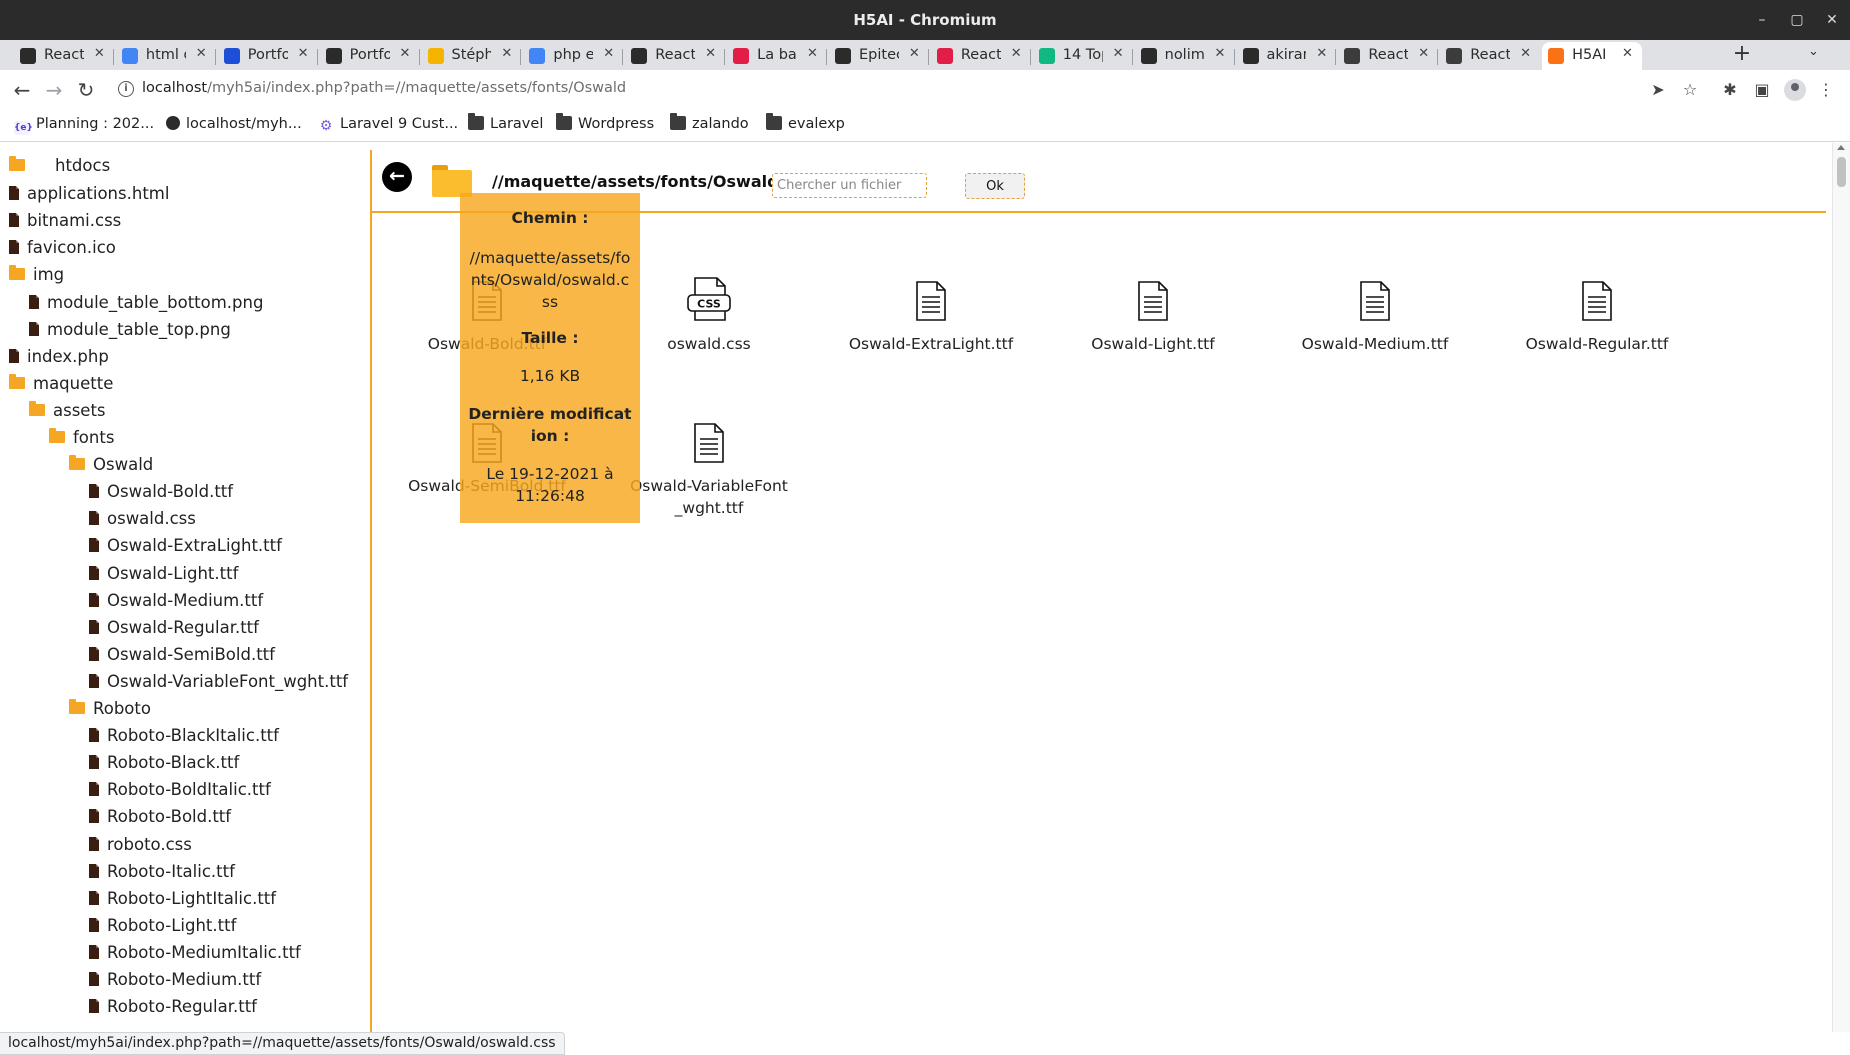  I want to click on file-card: Oswald-ExtraLight.ttf, so click(931, 318).